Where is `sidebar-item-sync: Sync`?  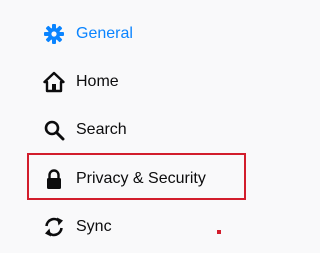 sidebar-item-sync: Sync is located at coordinates (77, 227).